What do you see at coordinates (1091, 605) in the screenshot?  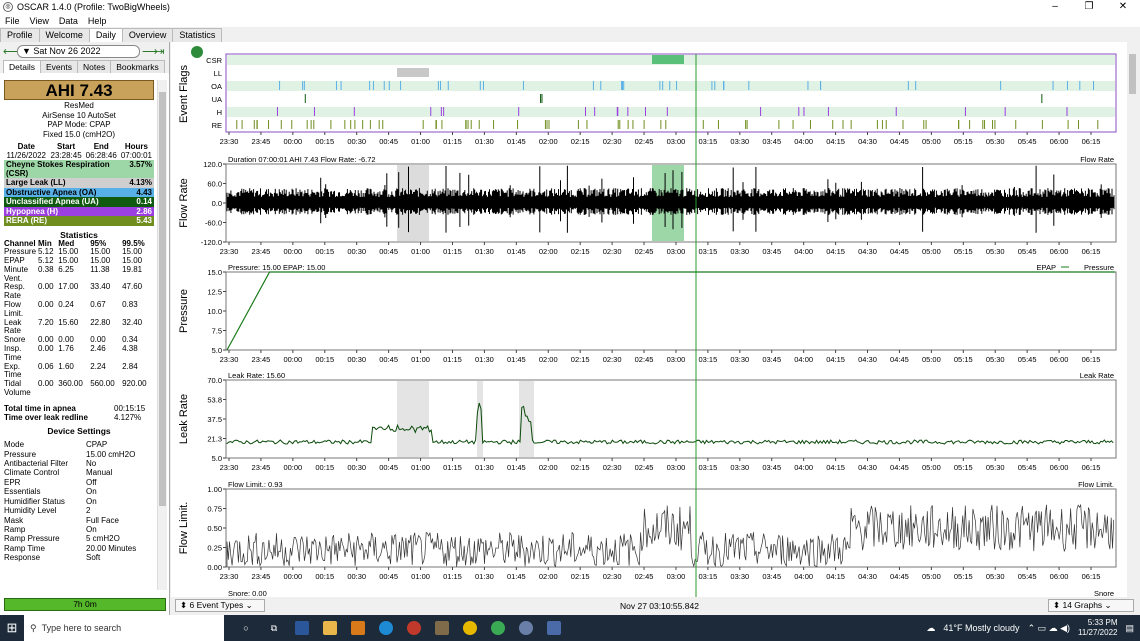 I see `graphs-dropdown: ⬍ 14 Graphs ⌄` at bounding box center [1091, 605].